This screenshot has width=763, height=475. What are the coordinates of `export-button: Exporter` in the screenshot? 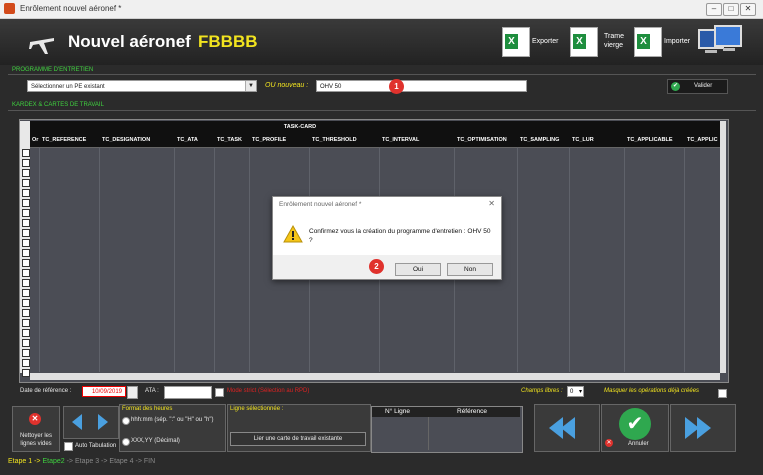 It's located at (545, 41).